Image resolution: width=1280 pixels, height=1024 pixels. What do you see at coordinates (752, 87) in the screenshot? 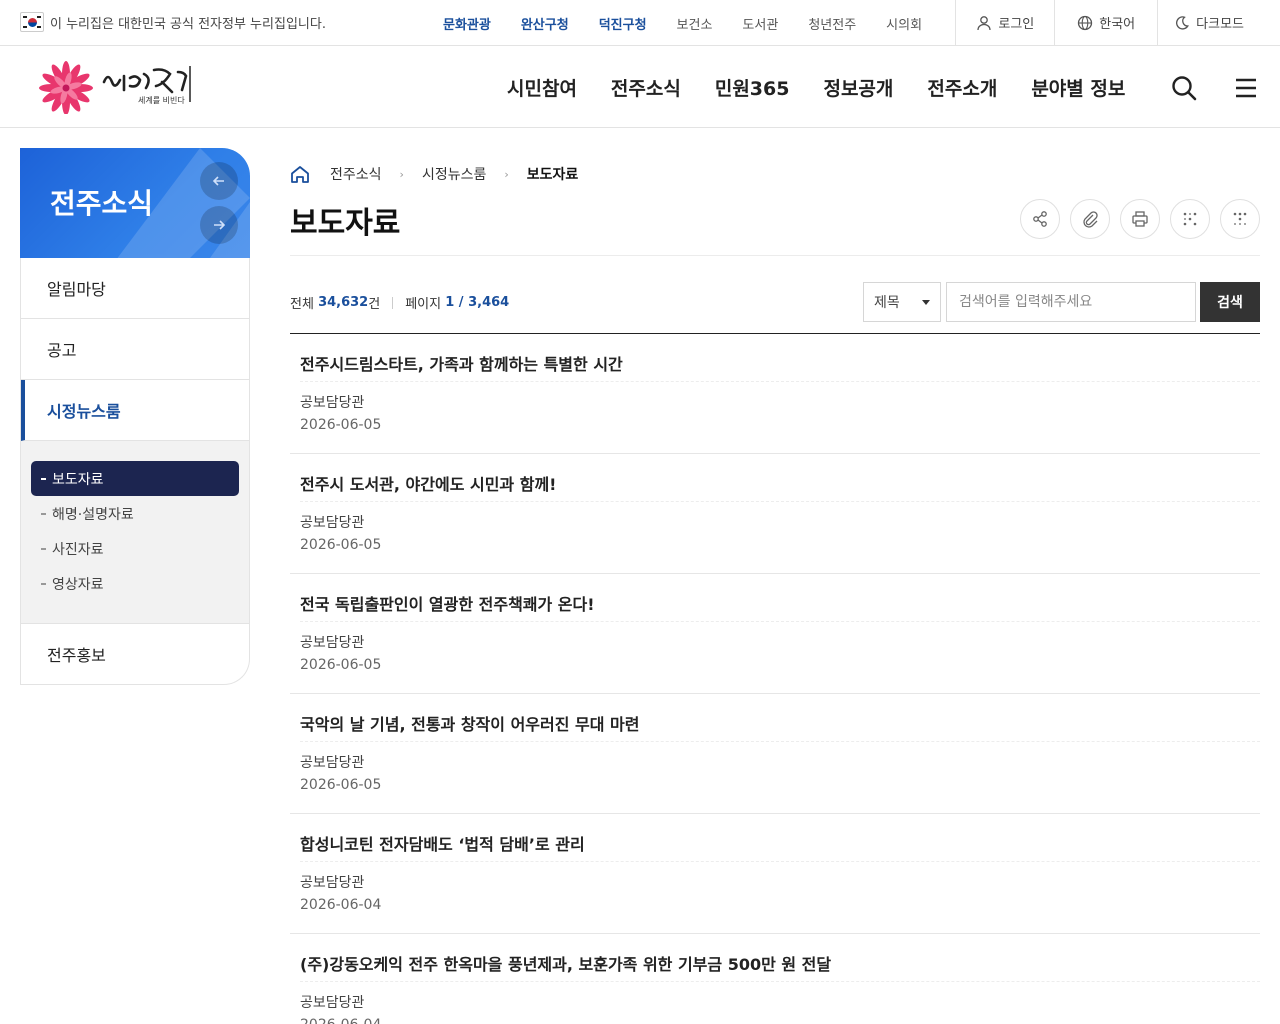
I see `gnb-civil-service-365: 민원365` at bounding box center [752, 87].